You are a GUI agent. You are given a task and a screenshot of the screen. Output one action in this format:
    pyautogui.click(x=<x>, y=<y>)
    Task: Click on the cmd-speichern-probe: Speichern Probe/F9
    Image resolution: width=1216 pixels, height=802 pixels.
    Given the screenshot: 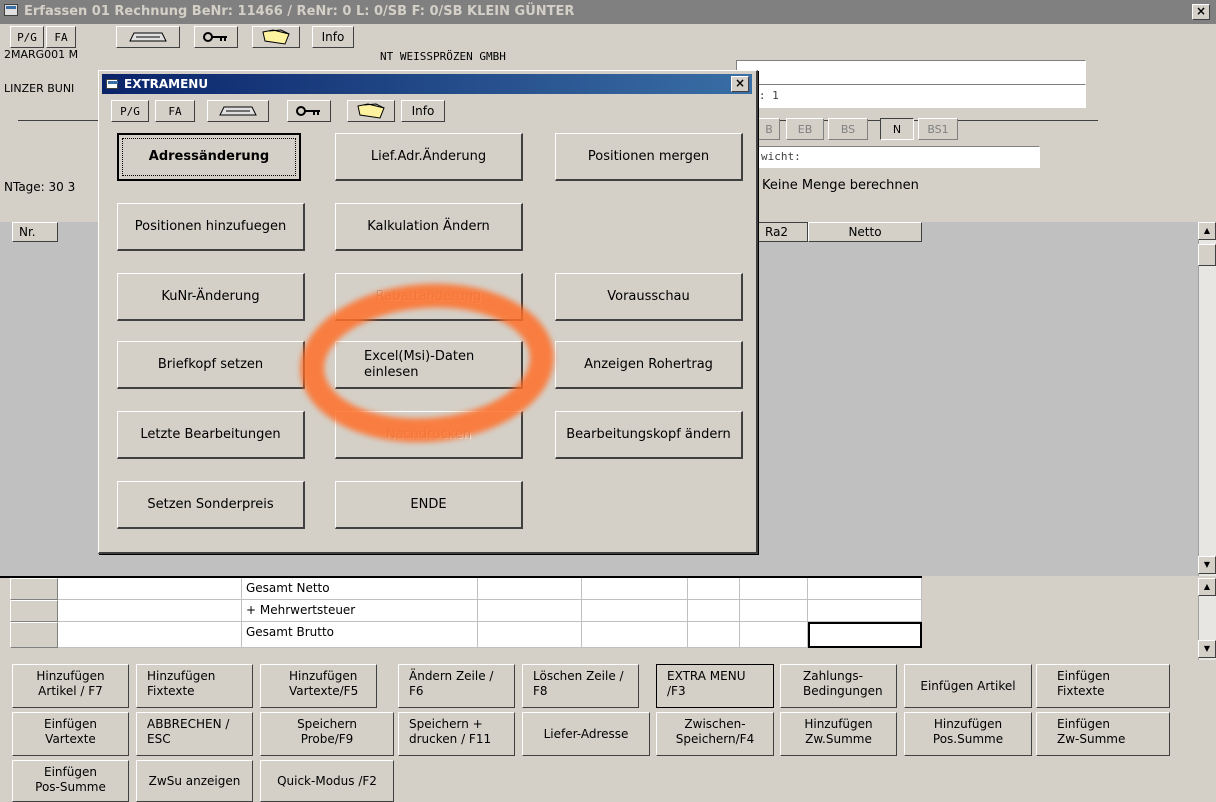 What is the action you would take?
    pyautogui.click(x=327, y=734)
    